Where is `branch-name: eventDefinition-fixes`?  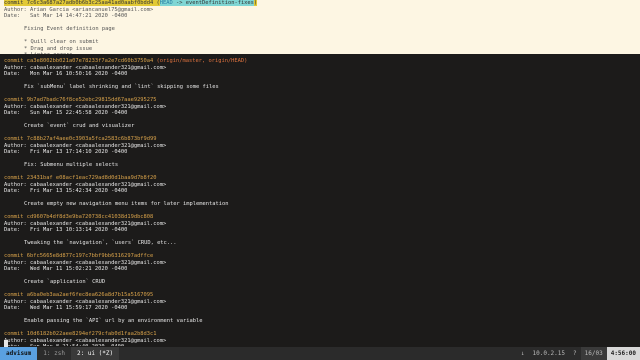 branch-name: eventDefinition-fixes is located at coordinates (219, 3).